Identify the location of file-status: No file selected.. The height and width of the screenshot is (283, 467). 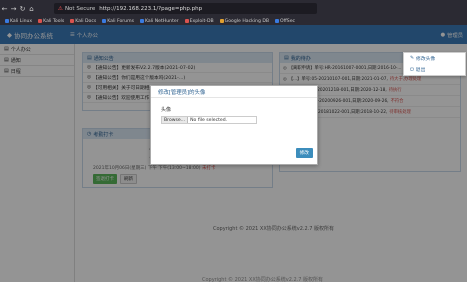
(209, 120).